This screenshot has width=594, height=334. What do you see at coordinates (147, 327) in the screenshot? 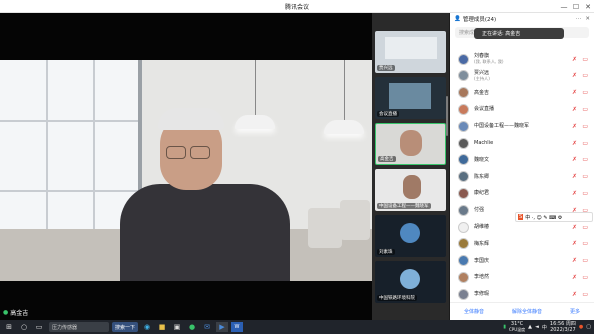
I see `edge-icon: ◉` at bounding box center [147, 327].